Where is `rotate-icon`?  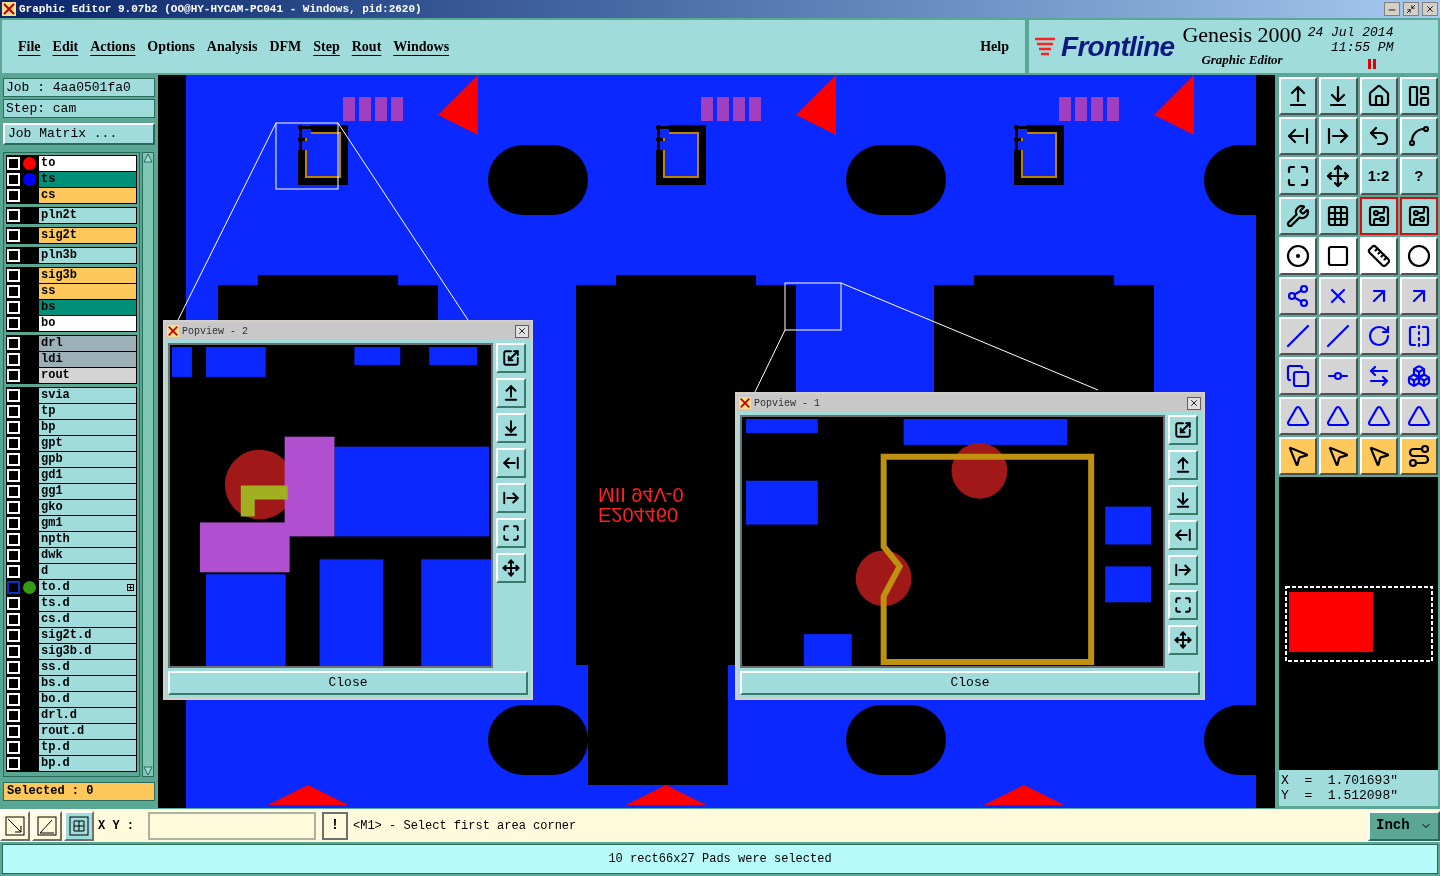
rotate-icon is located at coordinates (1378, 336).